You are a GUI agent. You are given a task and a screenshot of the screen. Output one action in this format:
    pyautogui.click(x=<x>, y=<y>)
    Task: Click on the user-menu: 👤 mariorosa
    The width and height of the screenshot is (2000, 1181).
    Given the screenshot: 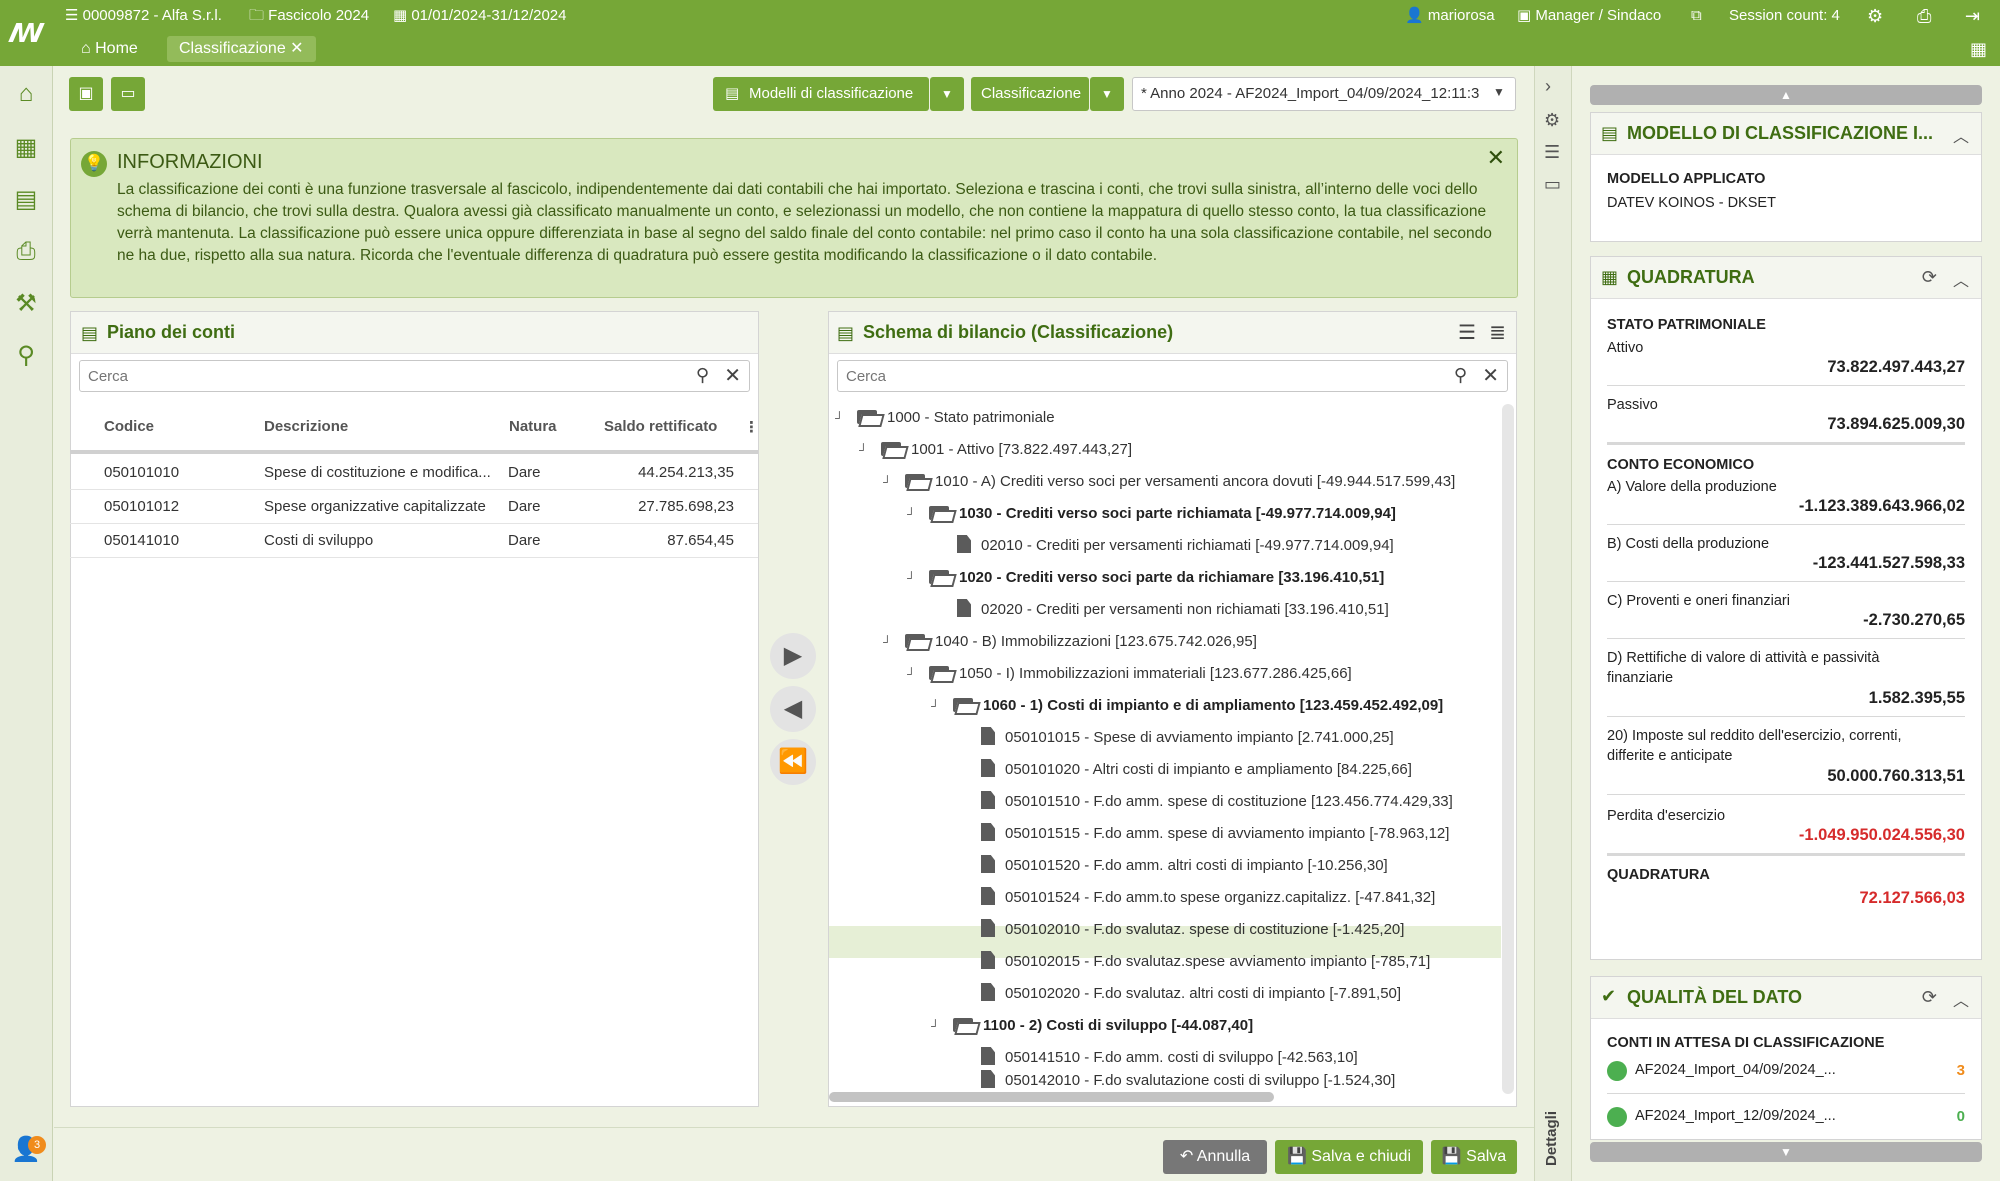 What is the action you would take?
    pyautogui.click(x=1450, y=16)
    